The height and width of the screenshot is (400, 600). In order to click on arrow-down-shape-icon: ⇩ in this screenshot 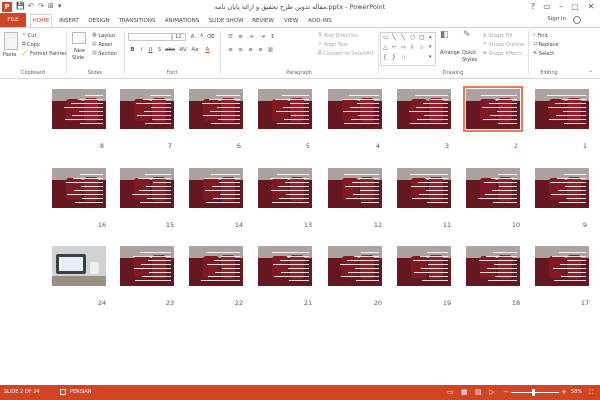, I will do `click(412, 47)`.